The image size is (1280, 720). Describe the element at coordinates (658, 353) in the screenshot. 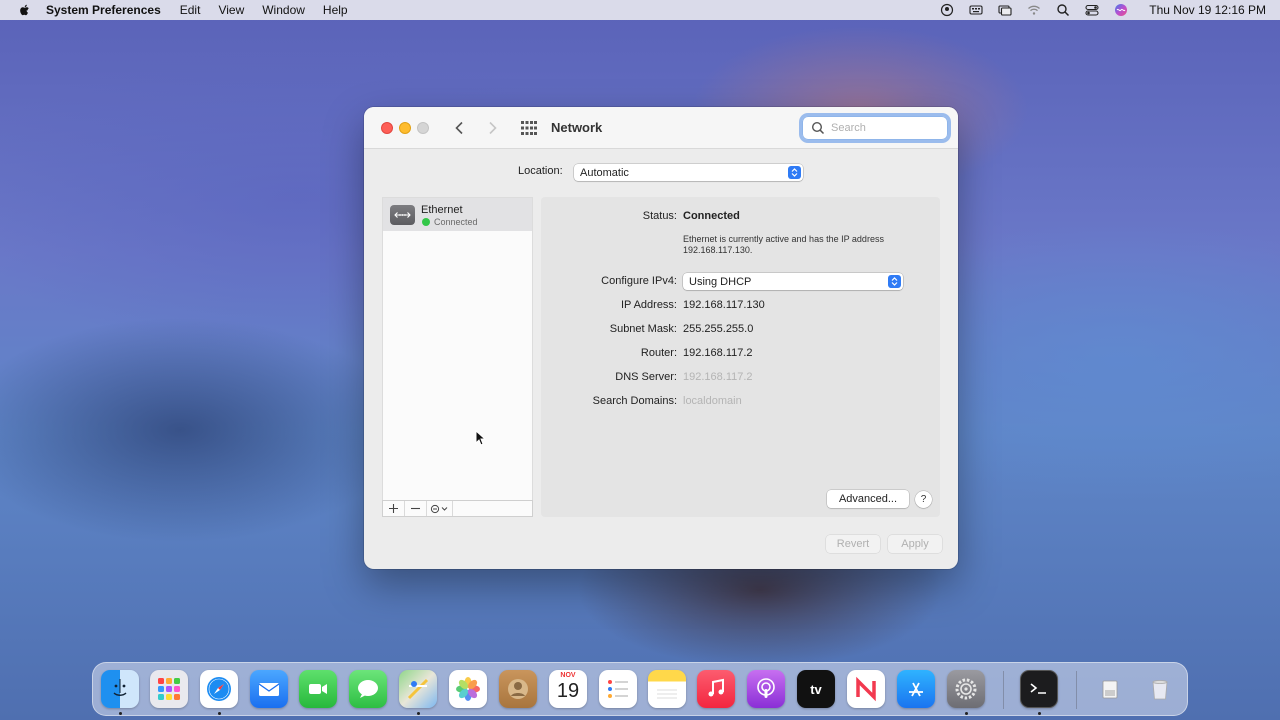

I see `router-label: Router:` at that location.